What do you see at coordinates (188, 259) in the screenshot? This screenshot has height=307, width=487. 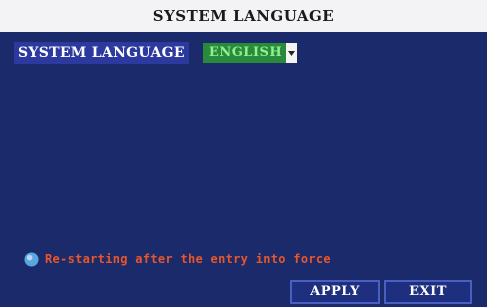 I see `restart-notice-text: Re-starting after the entry into force` at bounding box center [188, 259].